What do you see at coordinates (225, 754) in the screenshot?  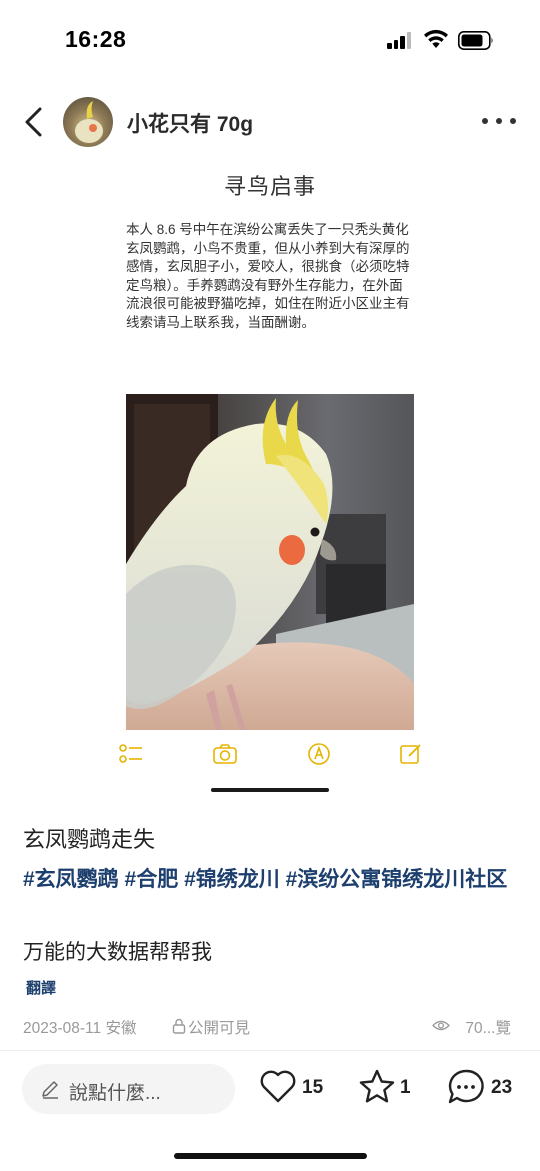 I see `camera-icon` at bounding box center [225, 754].